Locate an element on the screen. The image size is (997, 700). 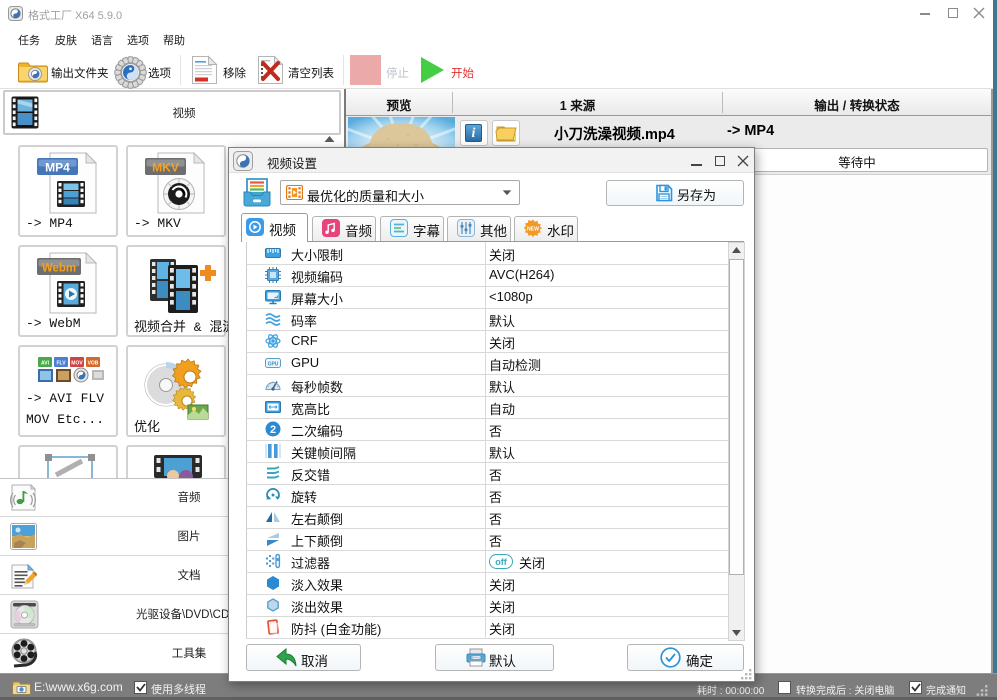
svg-text: GPU is located at coordinates (273, 365).